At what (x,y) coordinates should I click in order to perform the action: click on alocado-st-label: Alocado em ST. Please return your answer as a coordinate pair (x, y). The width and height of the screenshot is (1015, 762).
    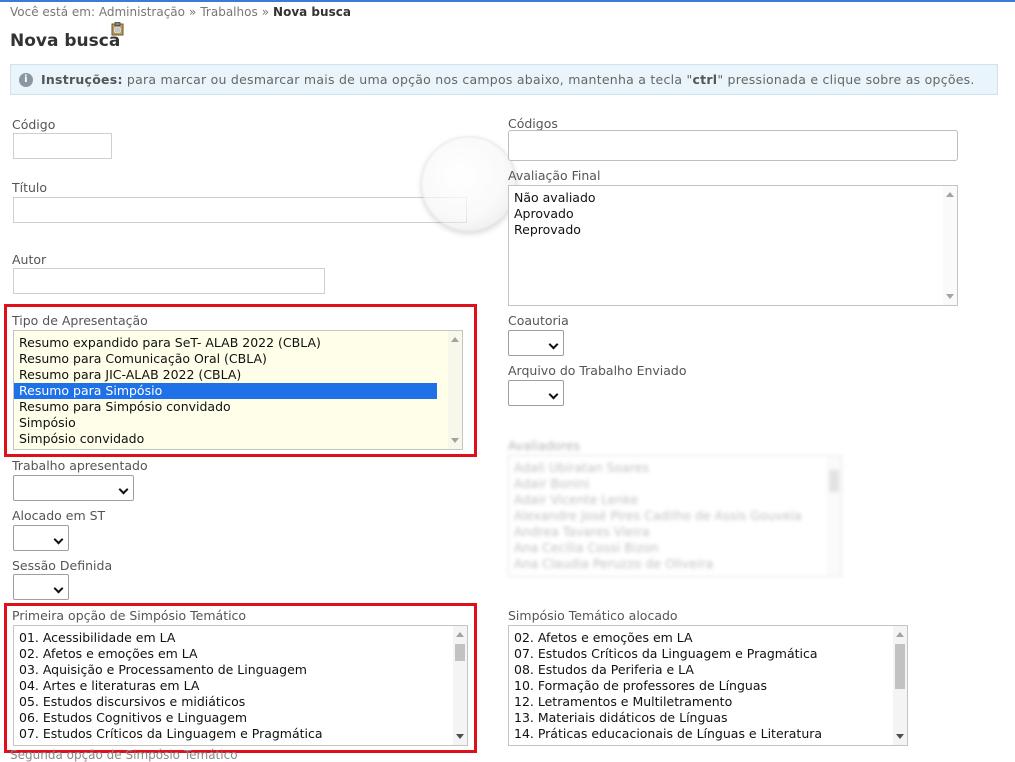
    Looking at the image, I should click on (59, 515).